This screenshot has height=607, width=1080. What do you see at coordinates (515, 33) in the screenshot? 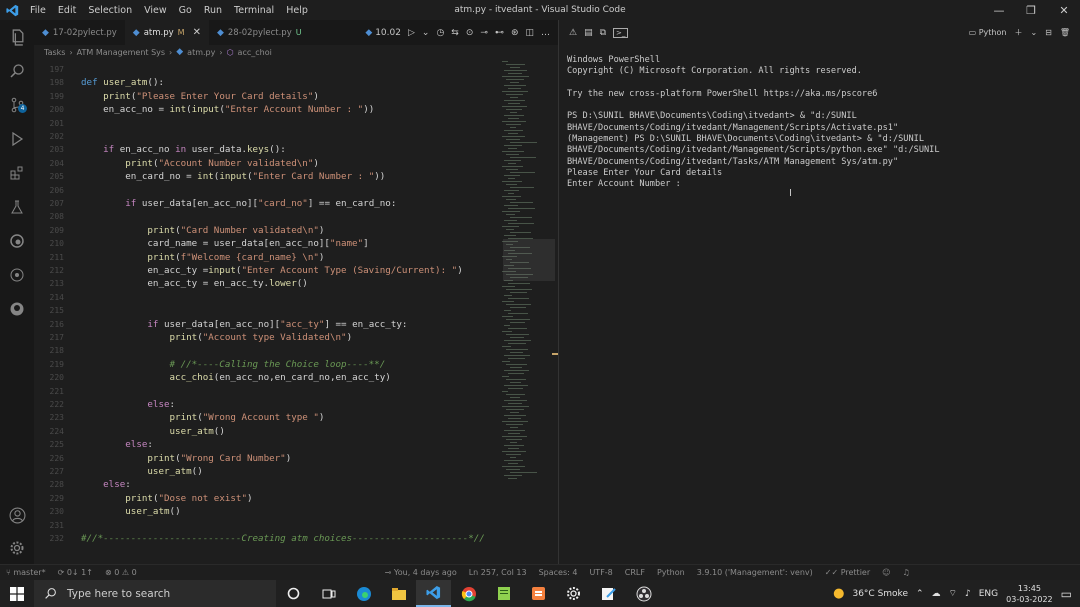
I see `toggle-blame-icon: ⊛` at bounding box center [515, 33].